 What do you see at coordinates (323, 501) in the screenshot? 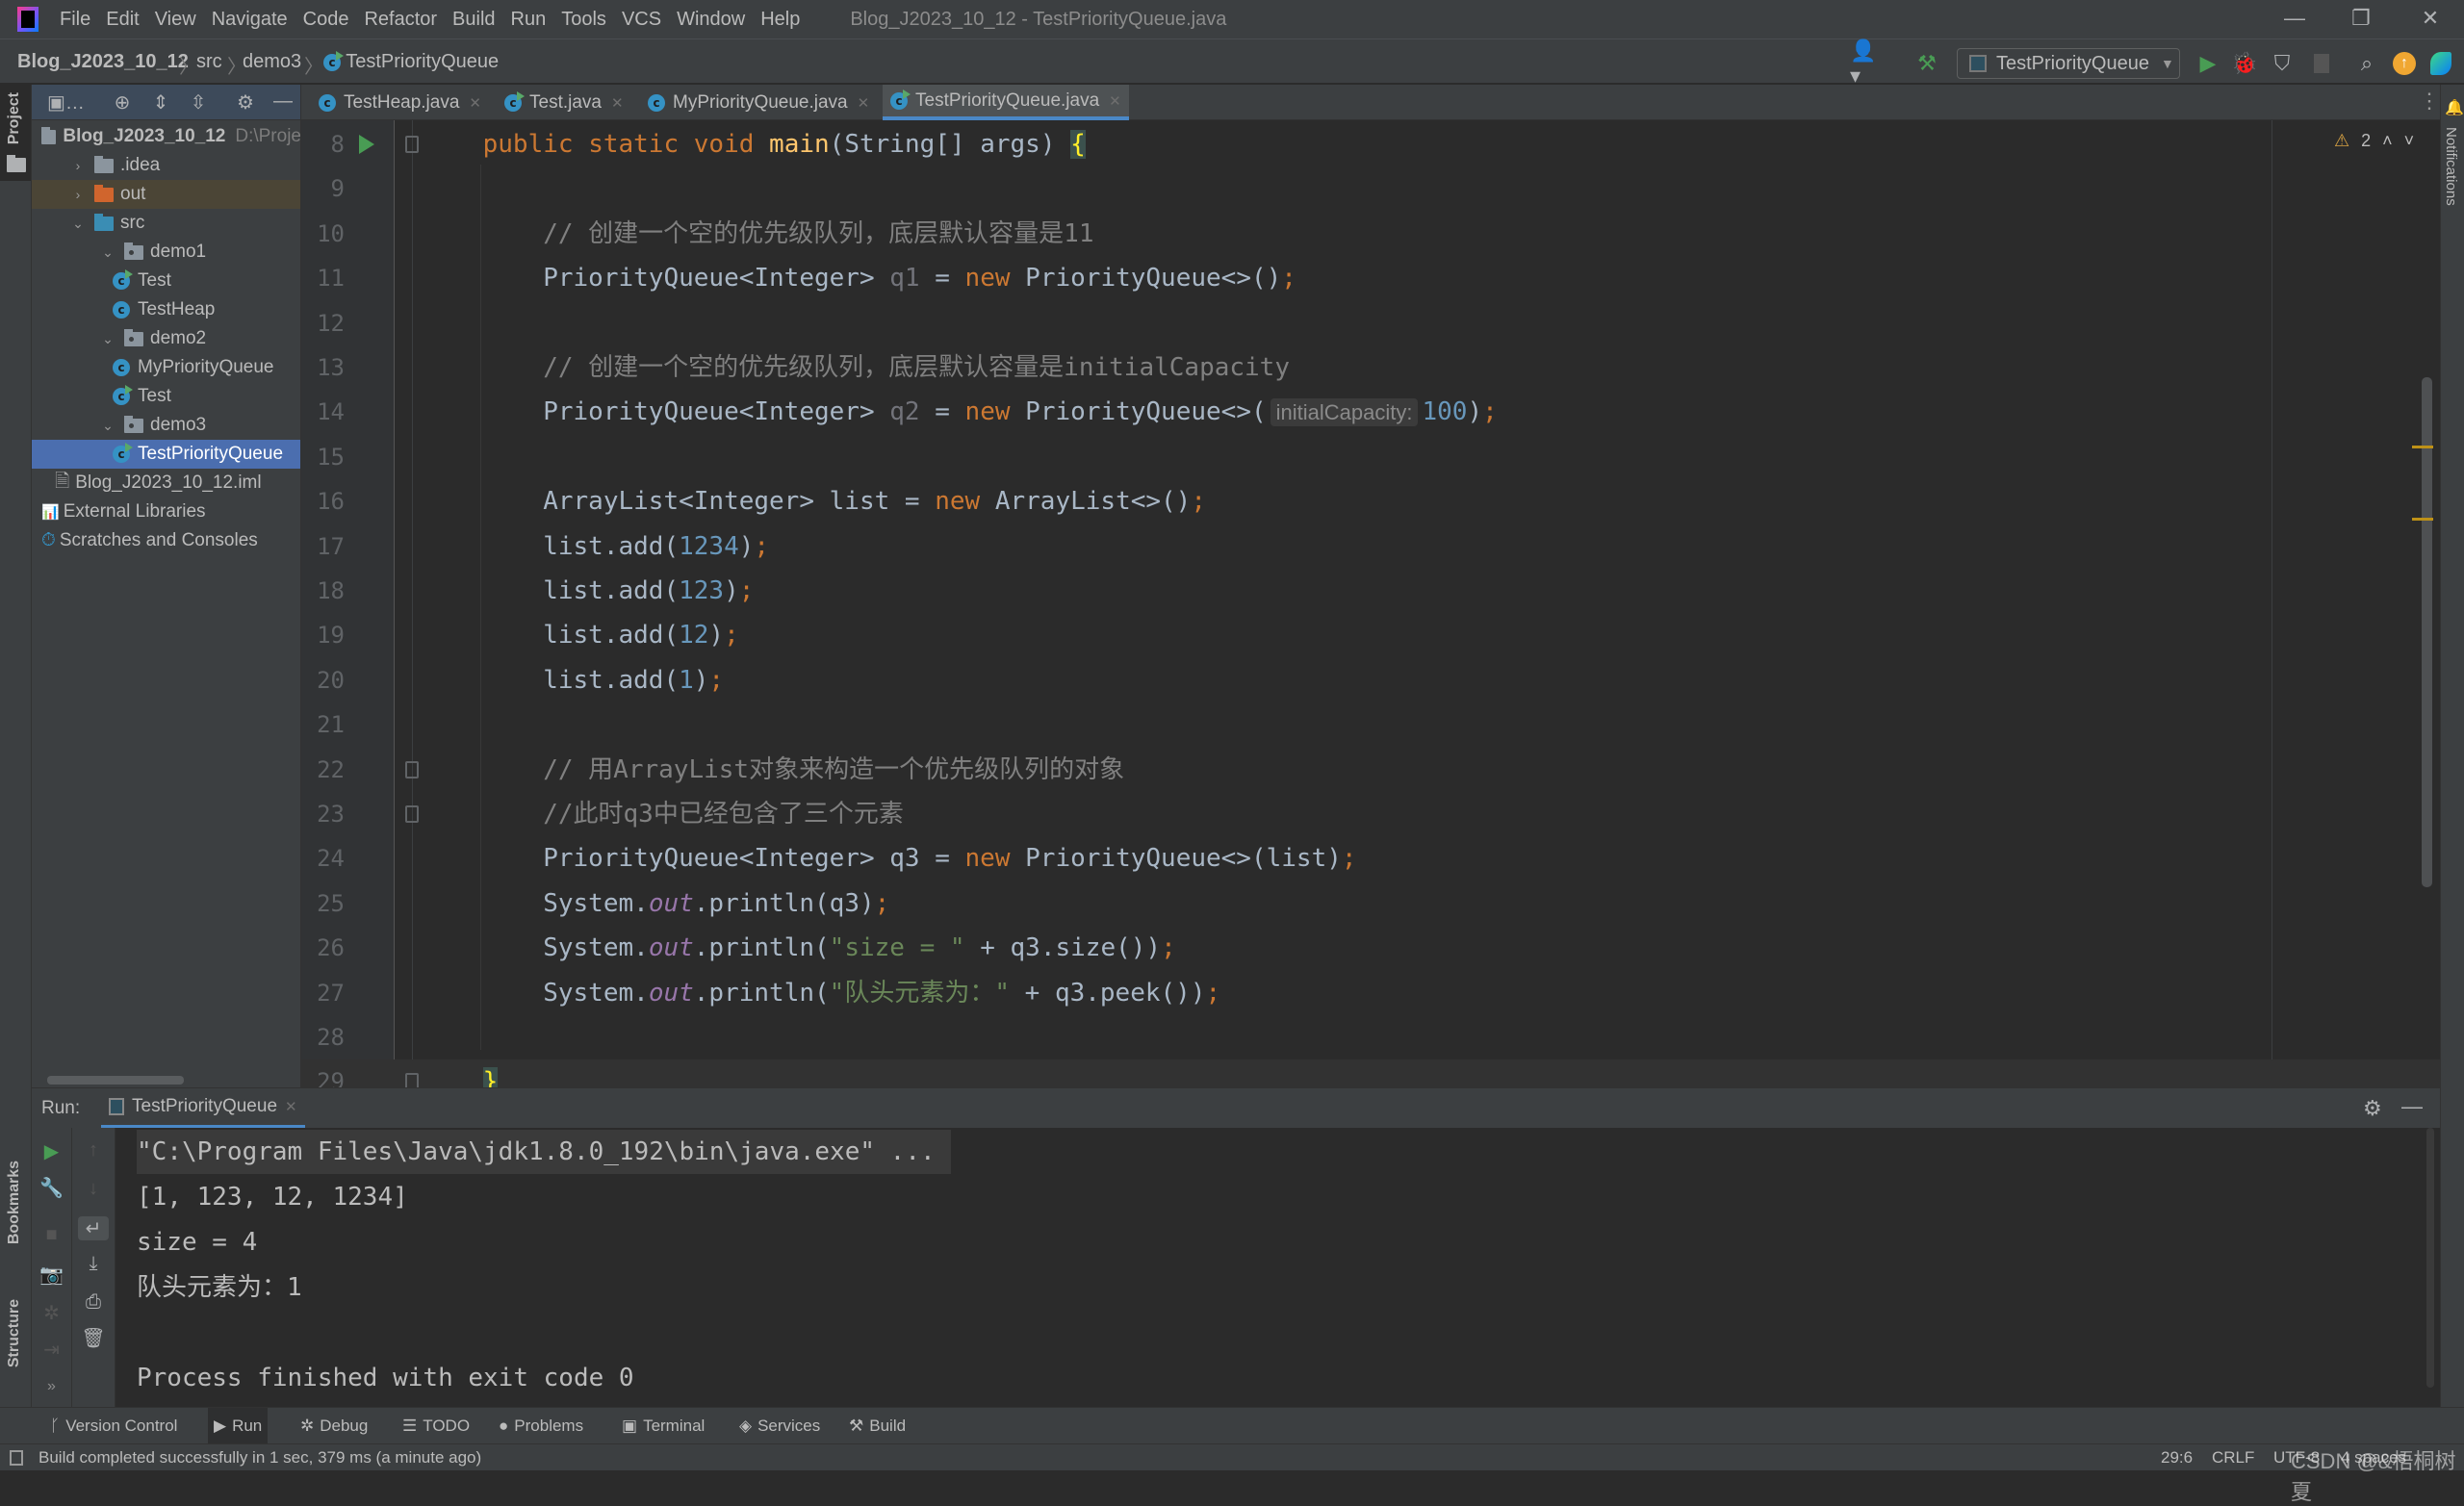
I see `line-number: 16` at bounding box center [323, 501].